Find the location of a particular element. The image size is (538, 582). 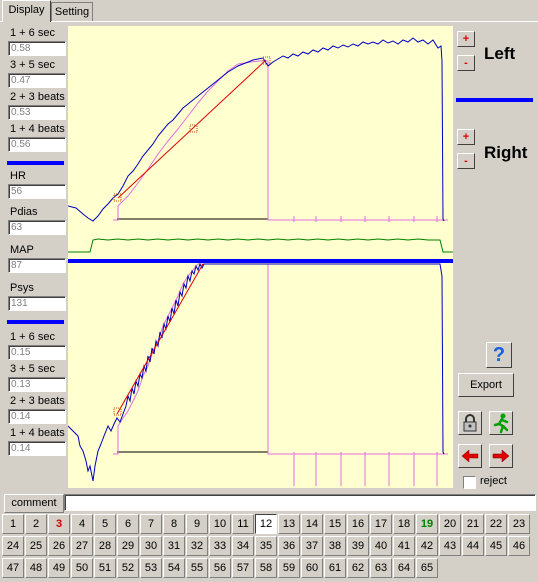

page-button-50: 50 is located at coordinates (82, 568).